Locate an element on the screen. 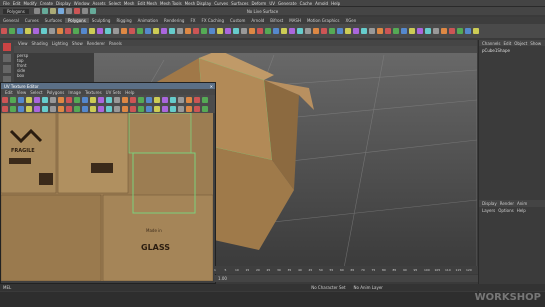 This screenshot has width=545, height=307. shelf-tab: Animation is located at coordinates (148, 20).